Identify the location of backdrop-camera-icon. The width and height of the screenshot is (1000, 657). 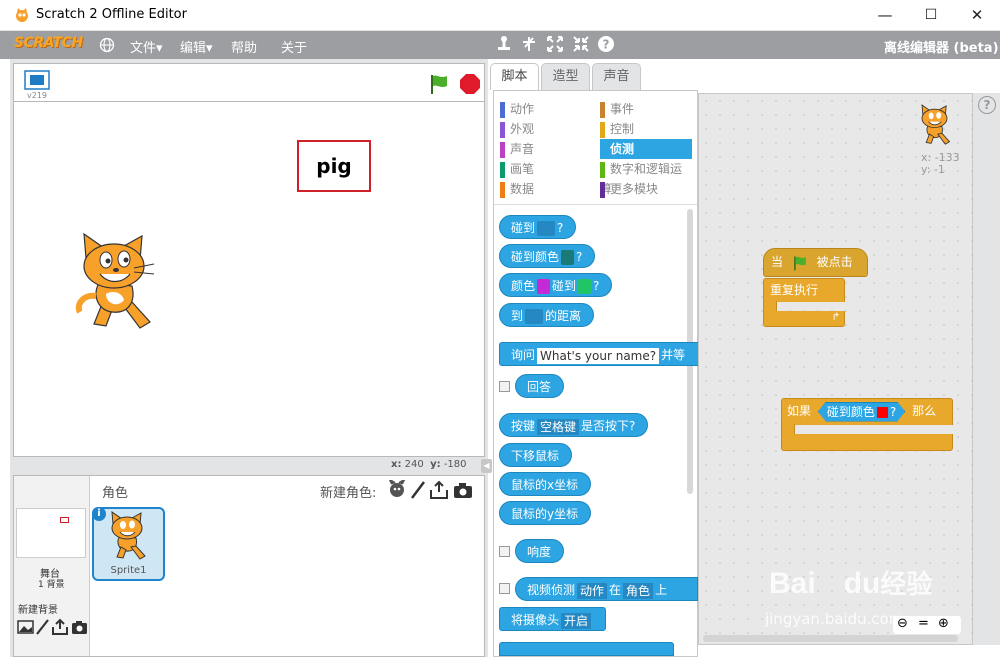
(79, 627).